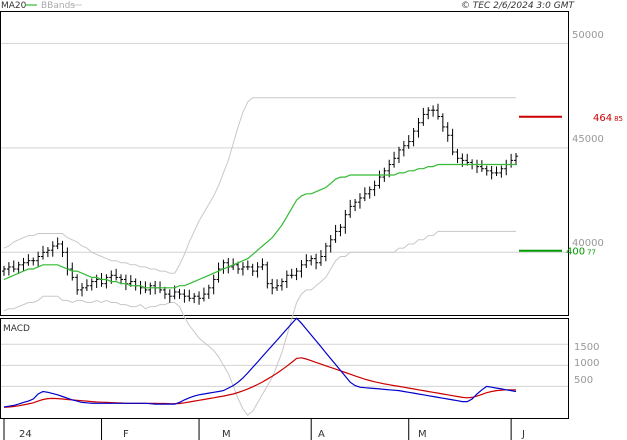 The height and width of the screenshot is (440, 627). I want to click on y-tick-label: 50000, so click(588, 35).